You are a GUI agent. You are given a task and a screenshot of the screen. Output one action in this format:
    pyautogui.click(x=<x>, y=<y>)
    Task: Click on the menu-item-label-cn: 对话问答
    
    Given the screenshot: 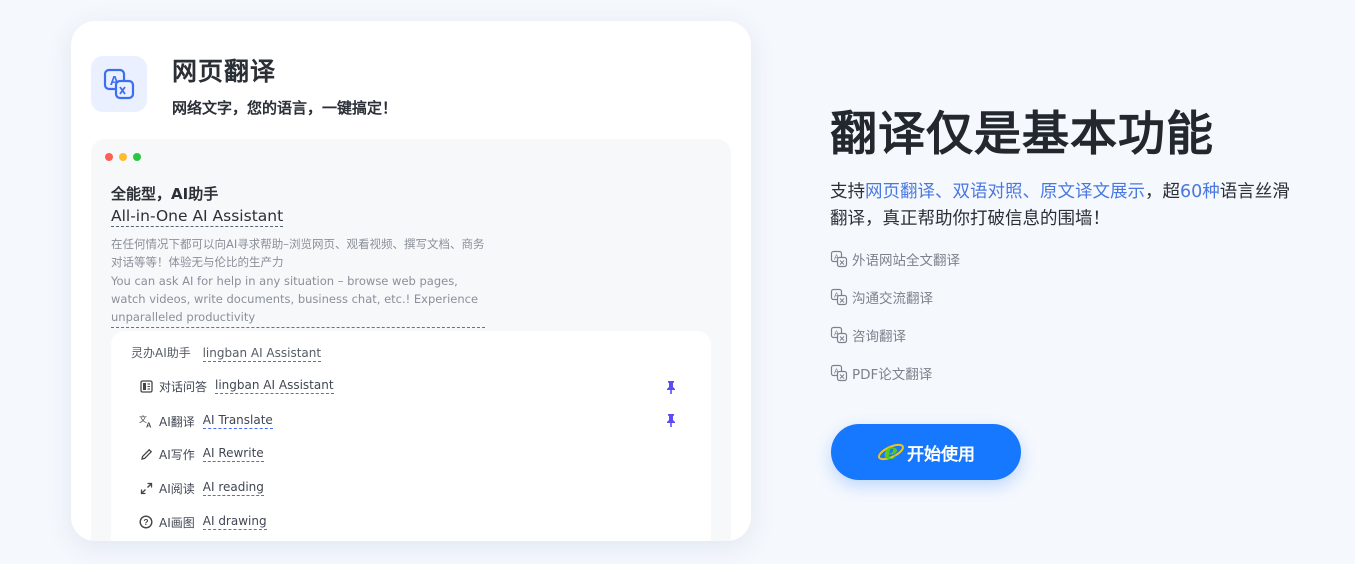 What is the action you would take?
    pyautogui.click(x=183, y=386)
    